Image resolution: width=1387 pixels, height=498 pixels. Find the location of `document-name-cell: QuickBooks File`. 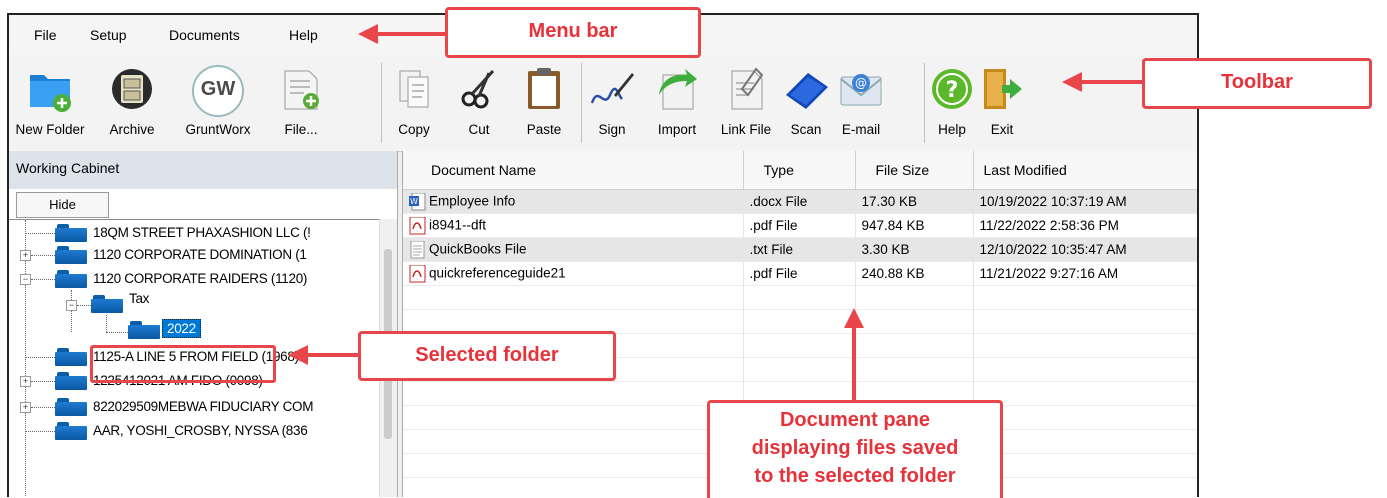

document-name-cell: QuickBooks File is located at coordinates (573, 249).